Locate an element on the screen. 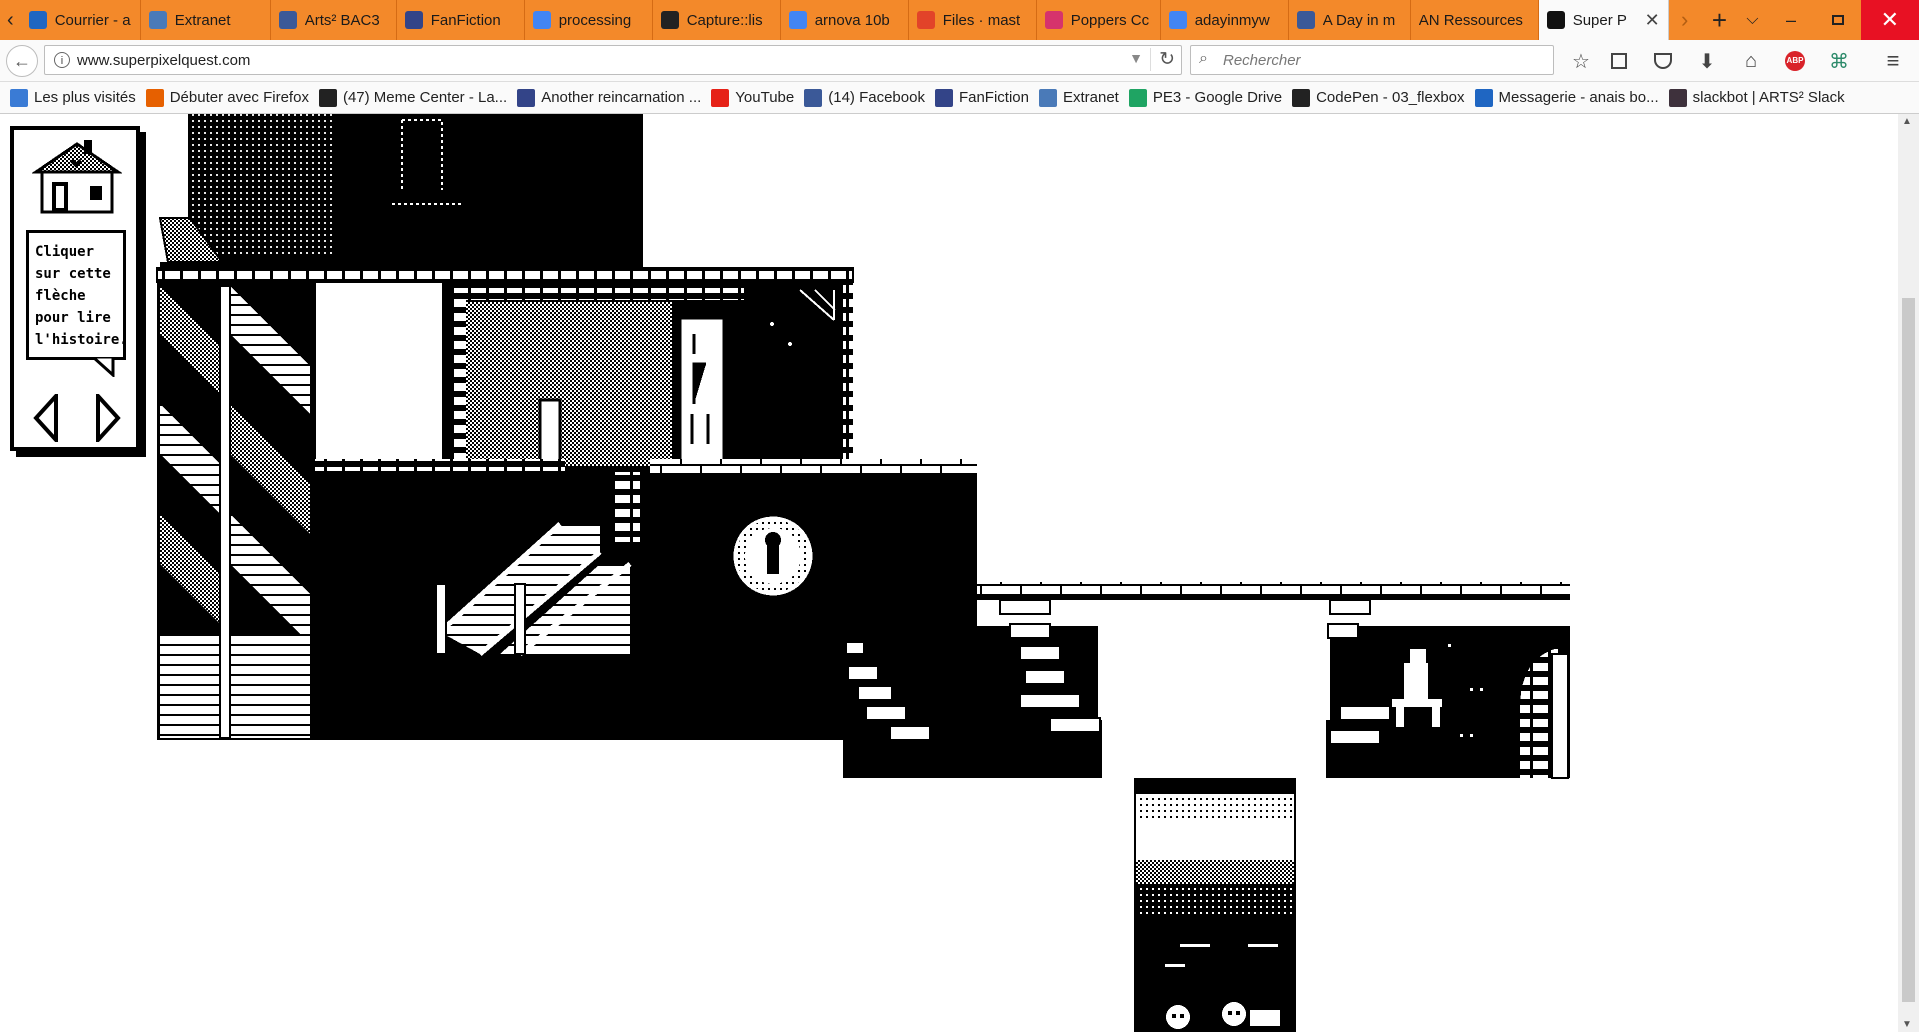 This screenshot has height=1032, width=1919. list-all-tabs-button: ⌵ is located at coordinates (1752, 20).